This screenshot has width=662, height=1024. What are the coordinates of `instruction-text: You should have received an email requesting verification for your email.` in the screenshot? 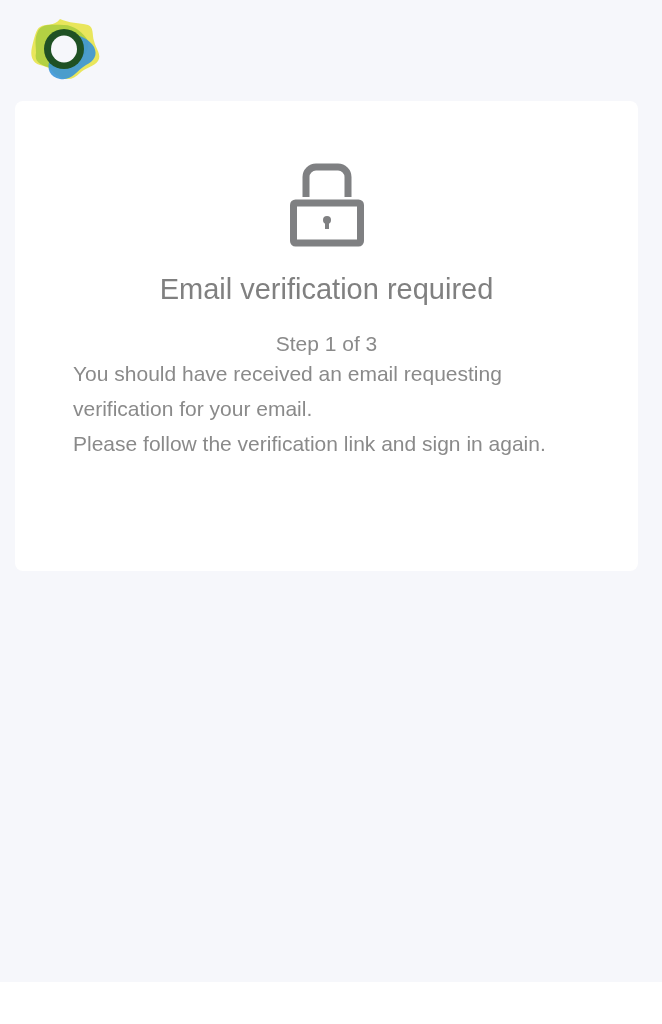 It's located at (288, 391).